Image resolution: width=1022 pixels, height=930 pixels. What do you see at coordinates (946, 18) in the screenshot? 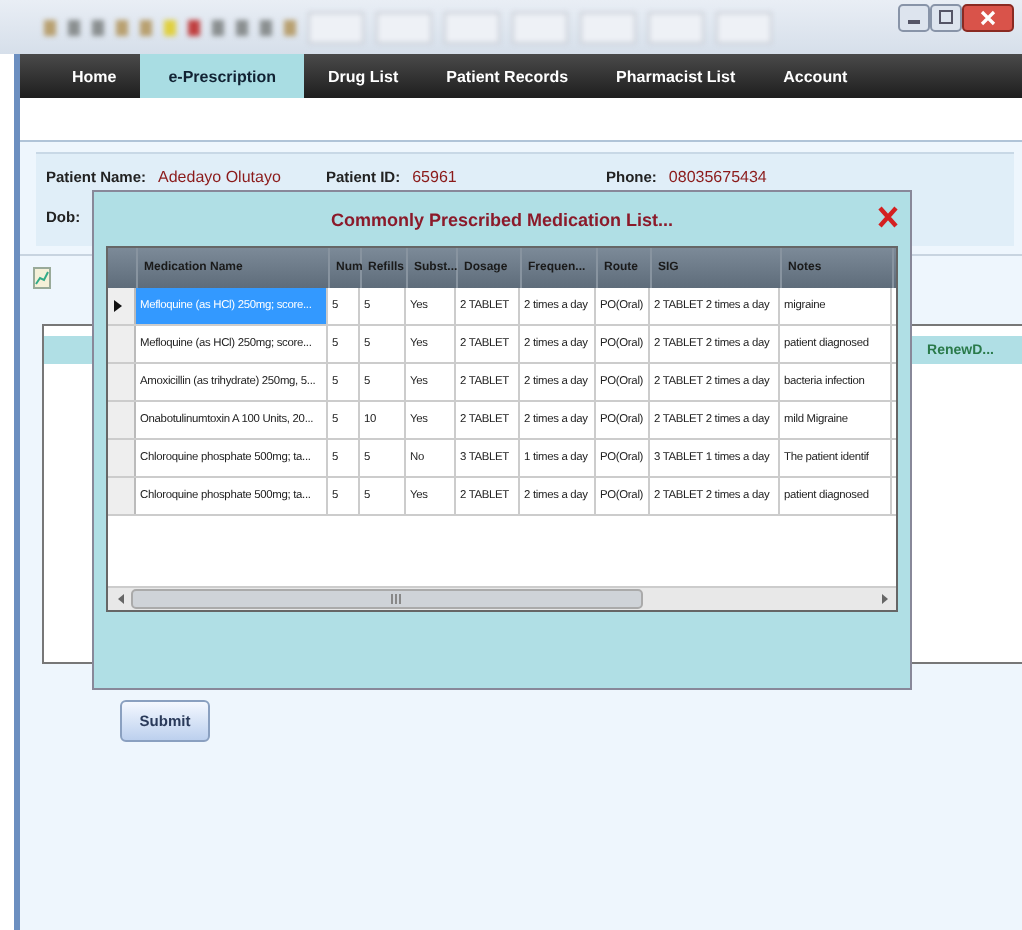
I see `maximize-icon` at bounding box center [946, 18].